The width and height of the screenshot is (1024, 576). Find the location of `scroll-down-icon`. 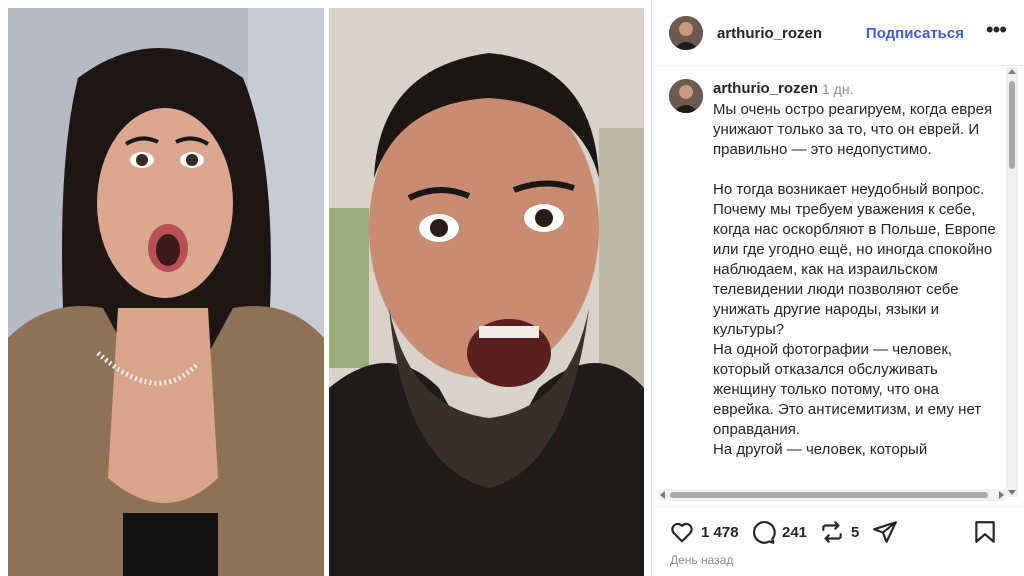

scroll-down-icon is located at coordinates (1012, 492).